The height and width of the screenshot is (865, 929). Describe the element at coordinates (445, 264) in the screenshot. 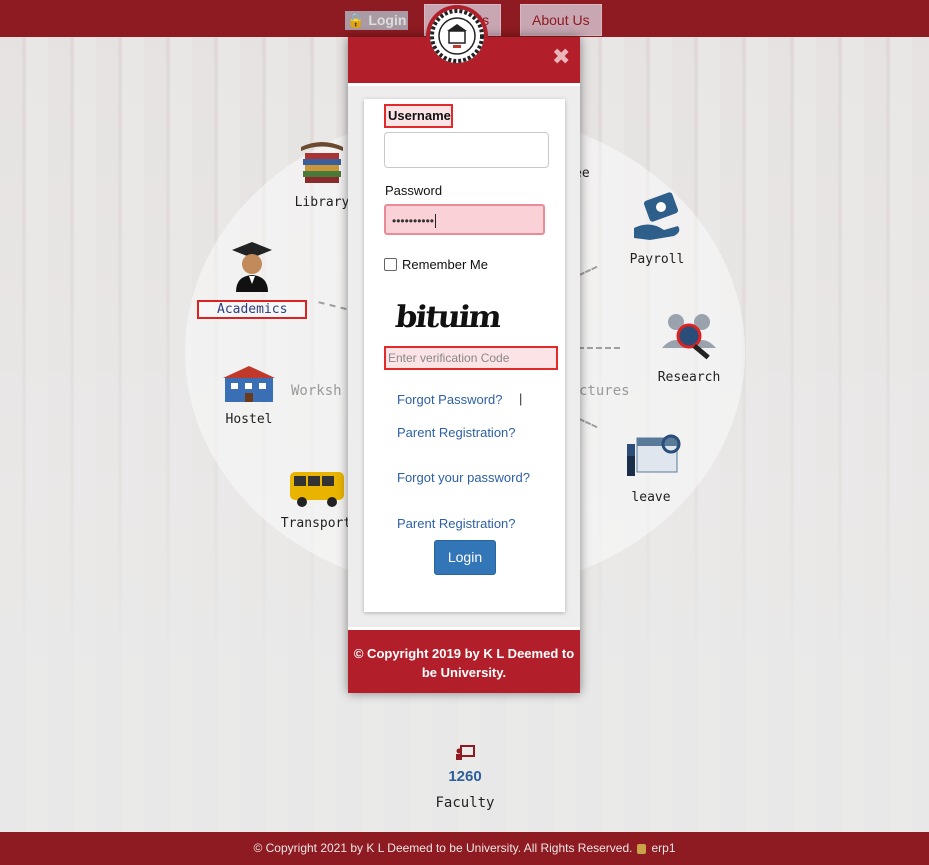

I see `remember-me-label: Remember Me` at that location.